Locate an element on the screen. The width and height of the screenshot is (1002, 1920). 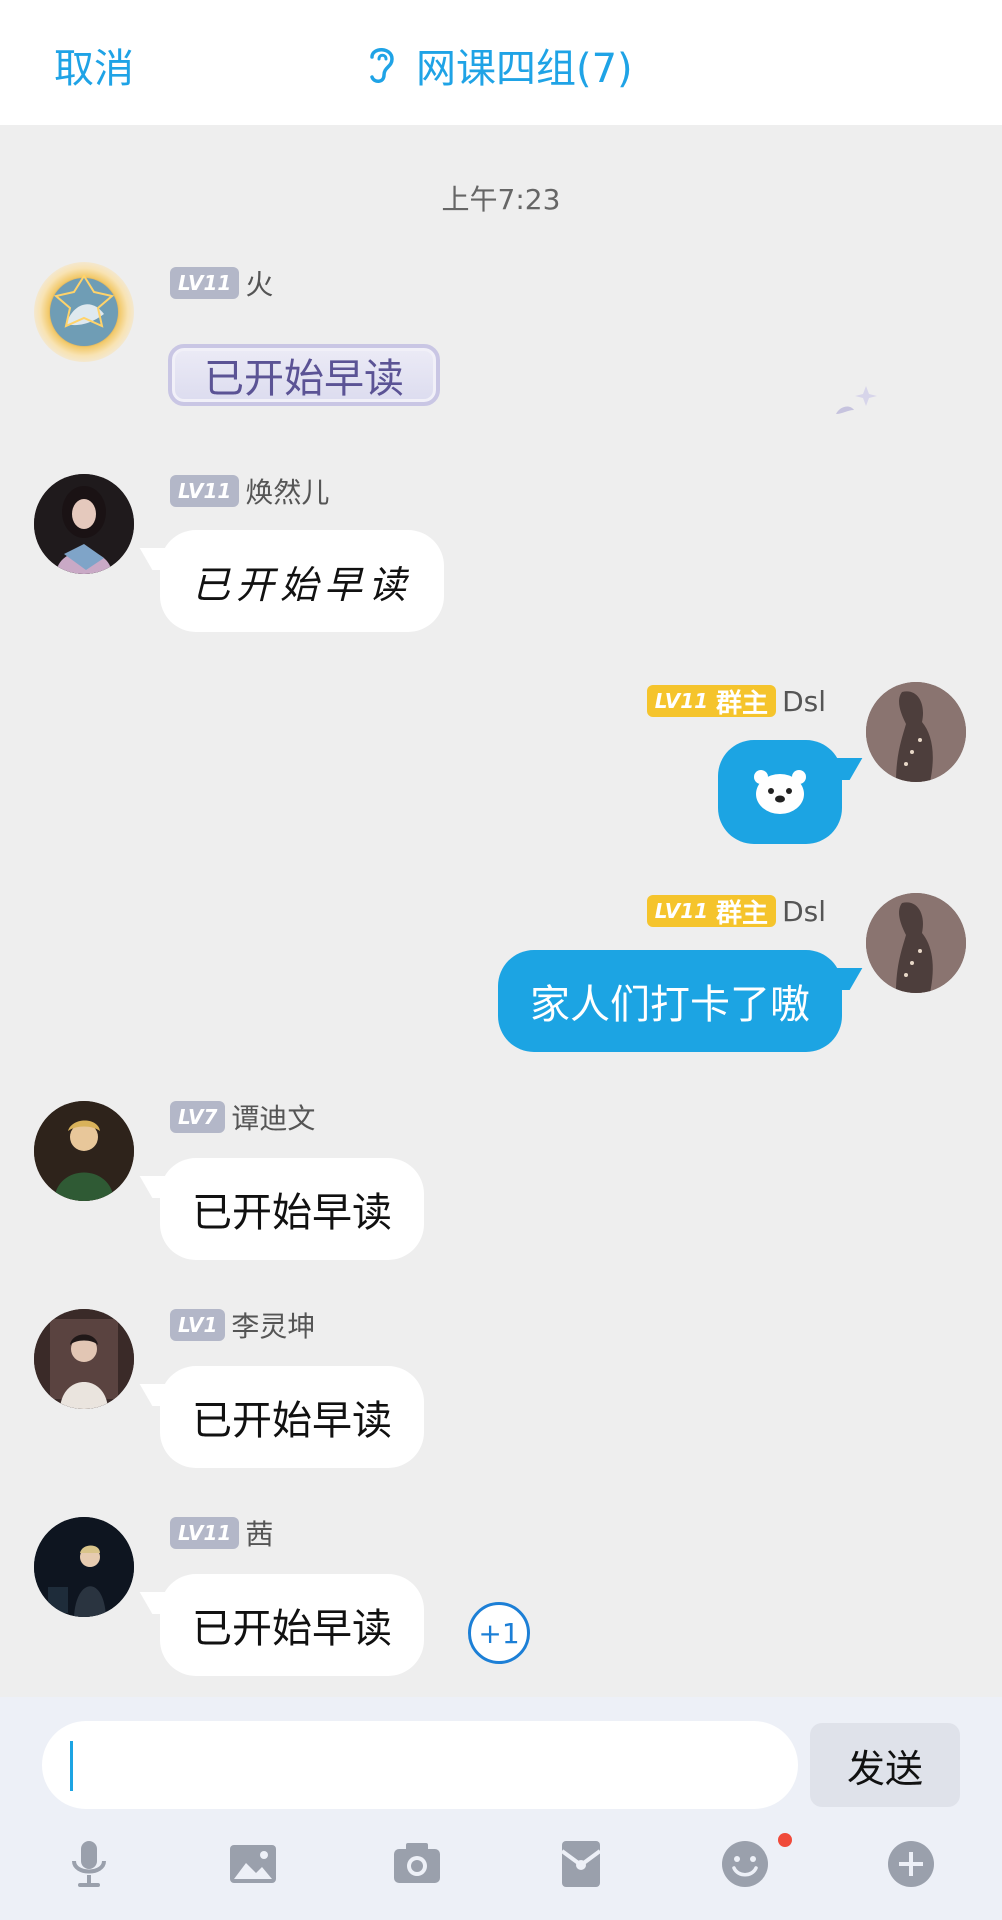
sender-meta: LV11 焕然儿 is located at coordinates (250, 491).